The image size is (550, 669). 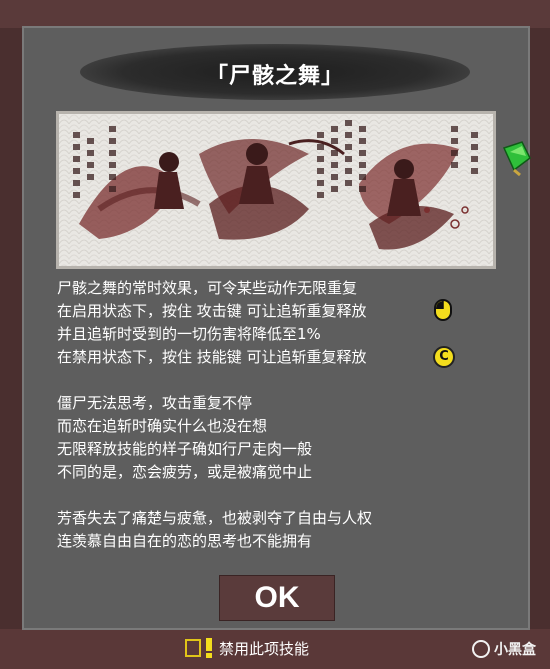 I want to click on background-top-strip, so click(x=275, y=14).